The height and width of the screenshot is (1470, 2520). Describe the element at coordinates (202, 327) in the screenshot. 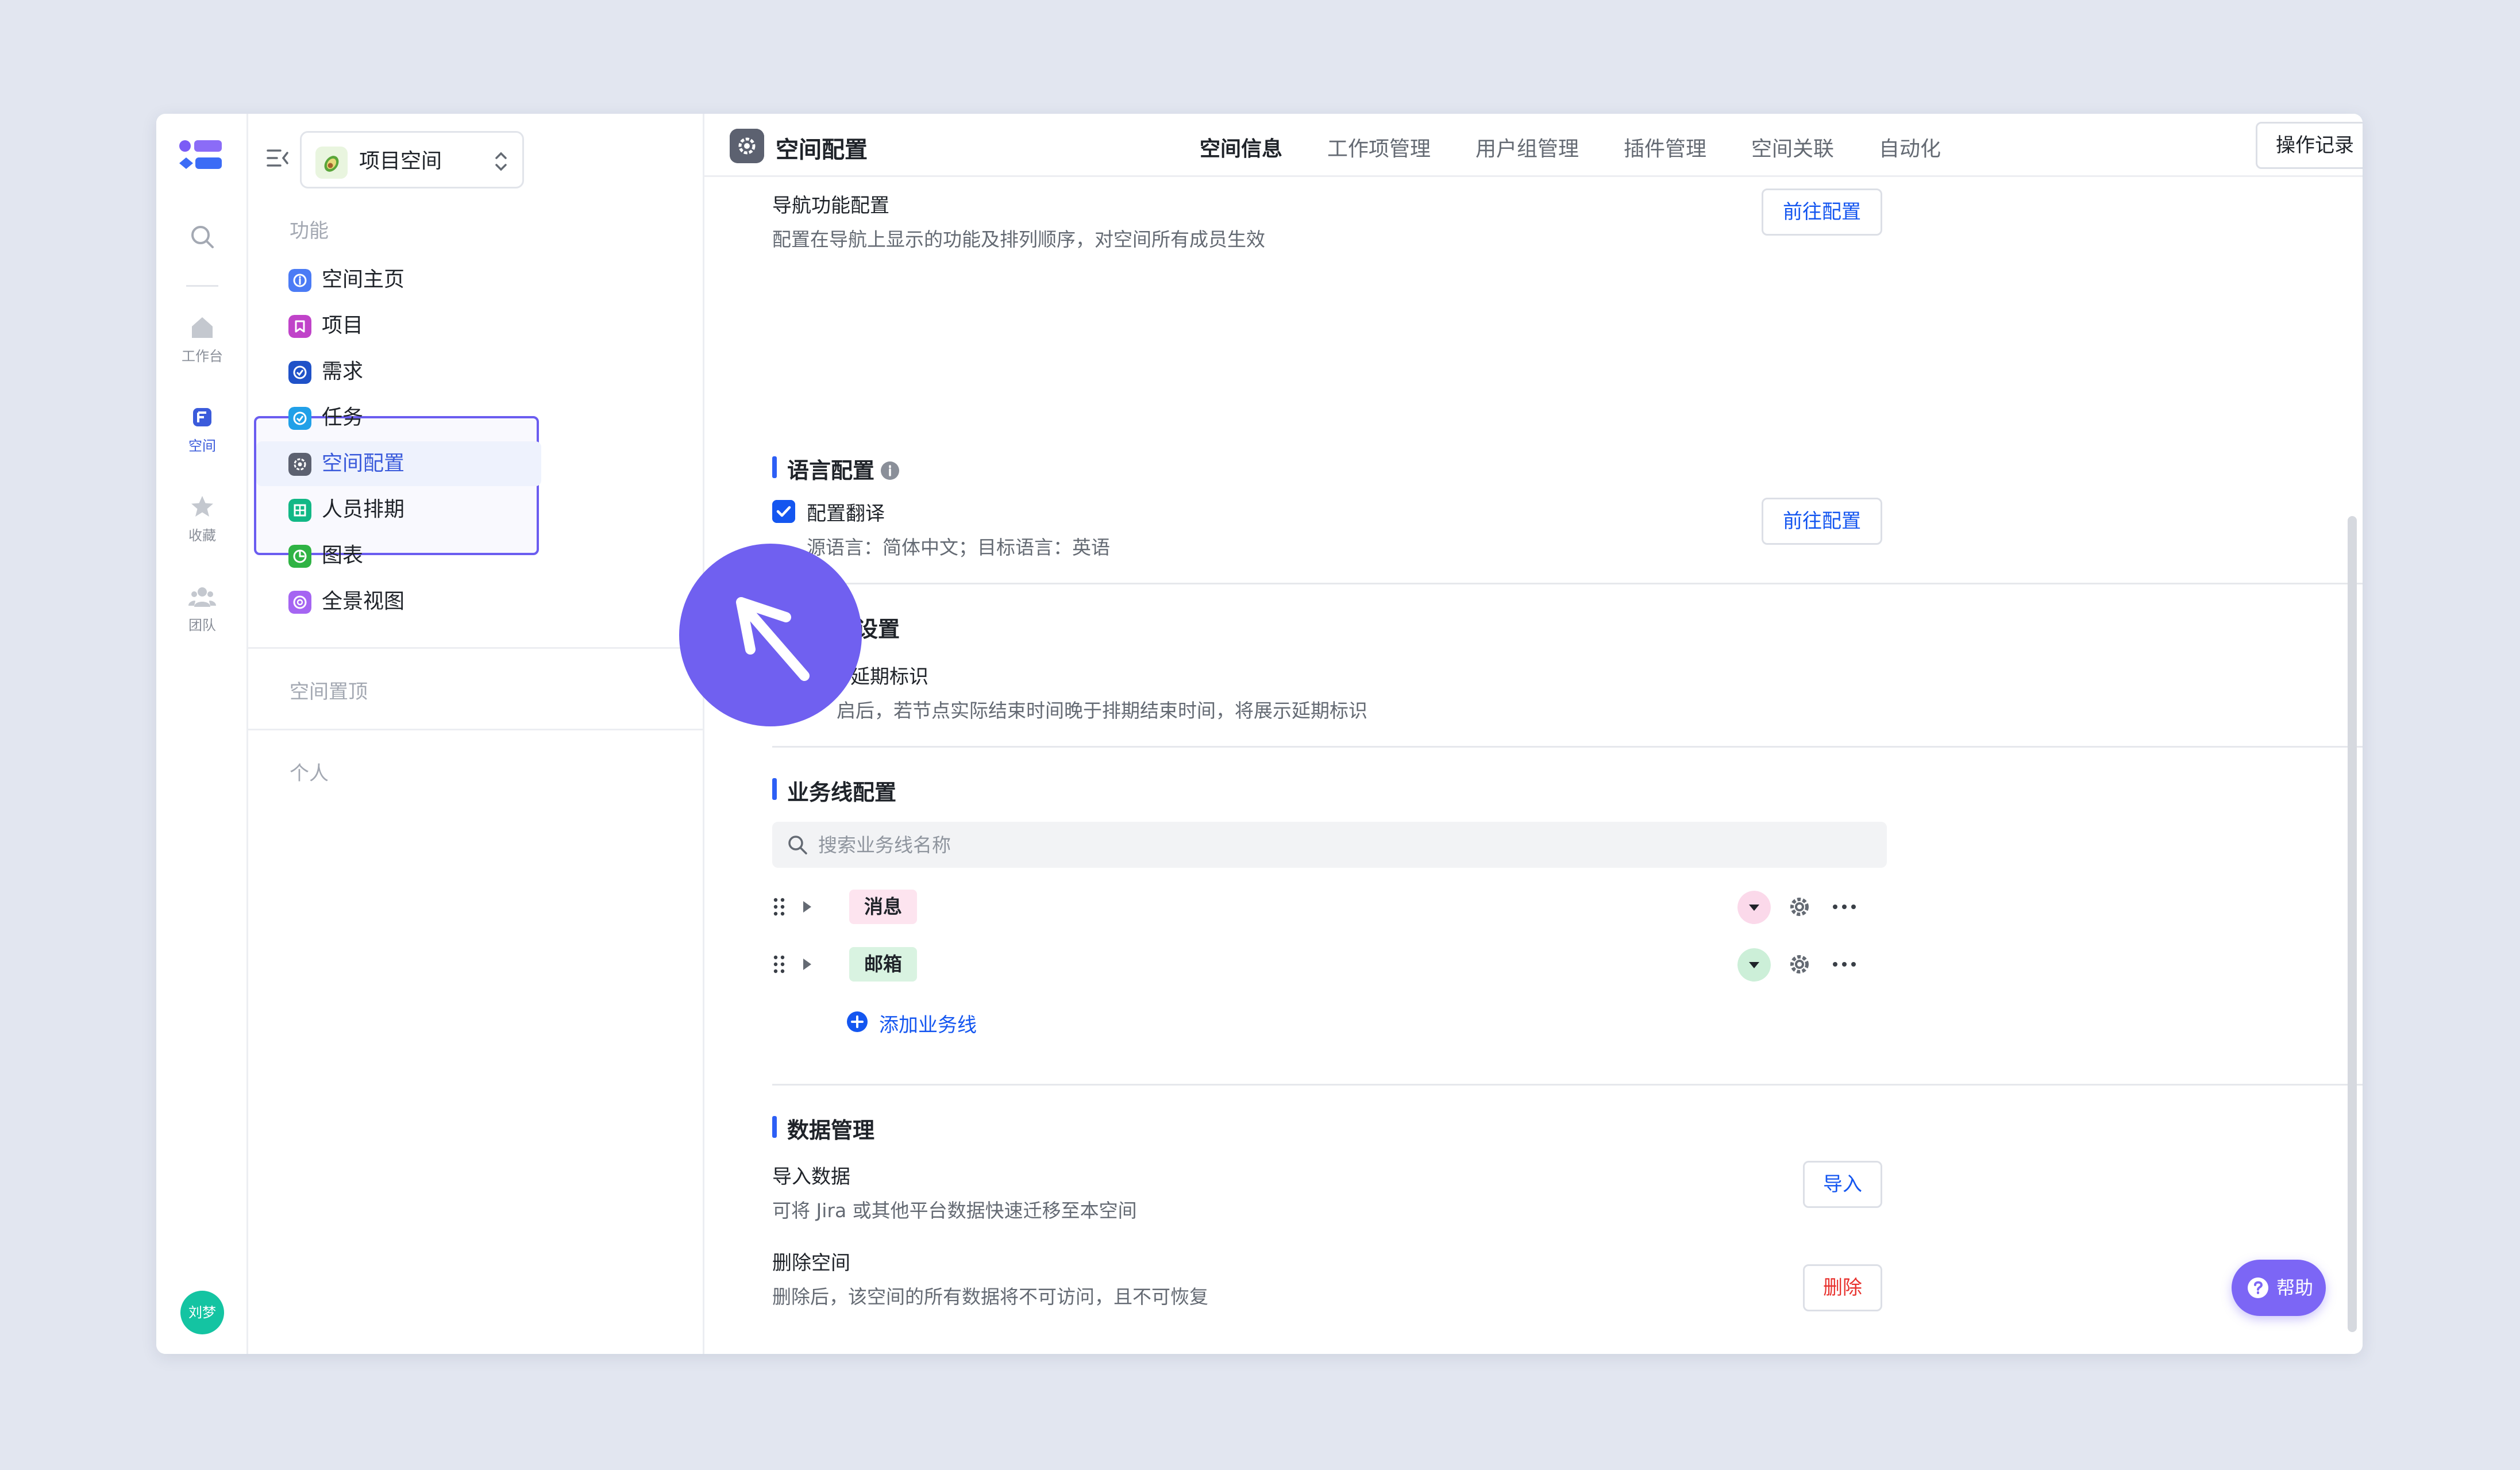

I see `home-icon` at that location.